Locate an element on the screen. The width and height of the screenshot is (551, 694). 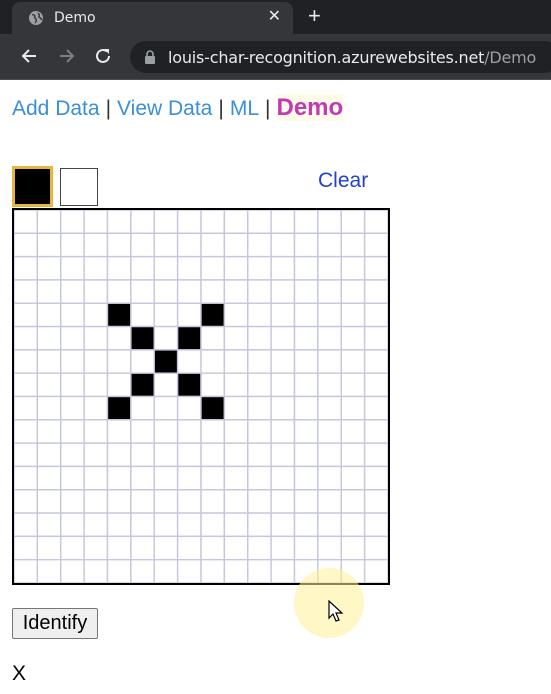
nav-link-add-data: Add Data is located at coordinates (56, 108).